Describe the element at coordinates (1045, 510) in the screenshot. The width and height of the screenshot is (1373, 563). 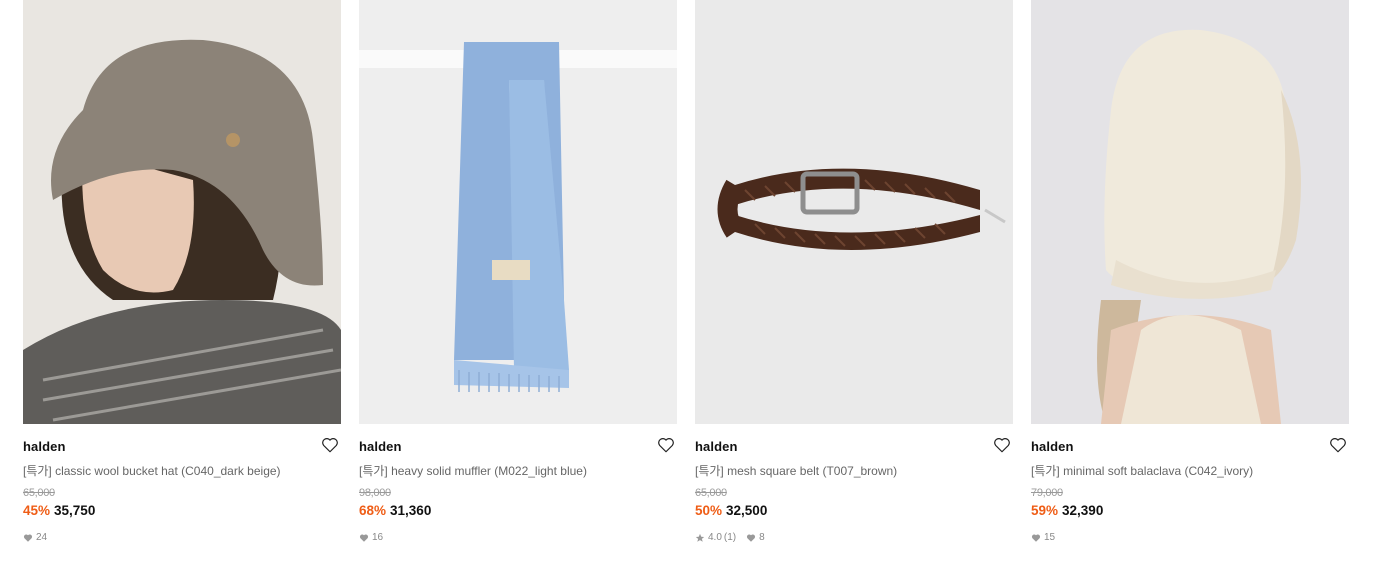
I see `discount-rate: 59%` at that location.